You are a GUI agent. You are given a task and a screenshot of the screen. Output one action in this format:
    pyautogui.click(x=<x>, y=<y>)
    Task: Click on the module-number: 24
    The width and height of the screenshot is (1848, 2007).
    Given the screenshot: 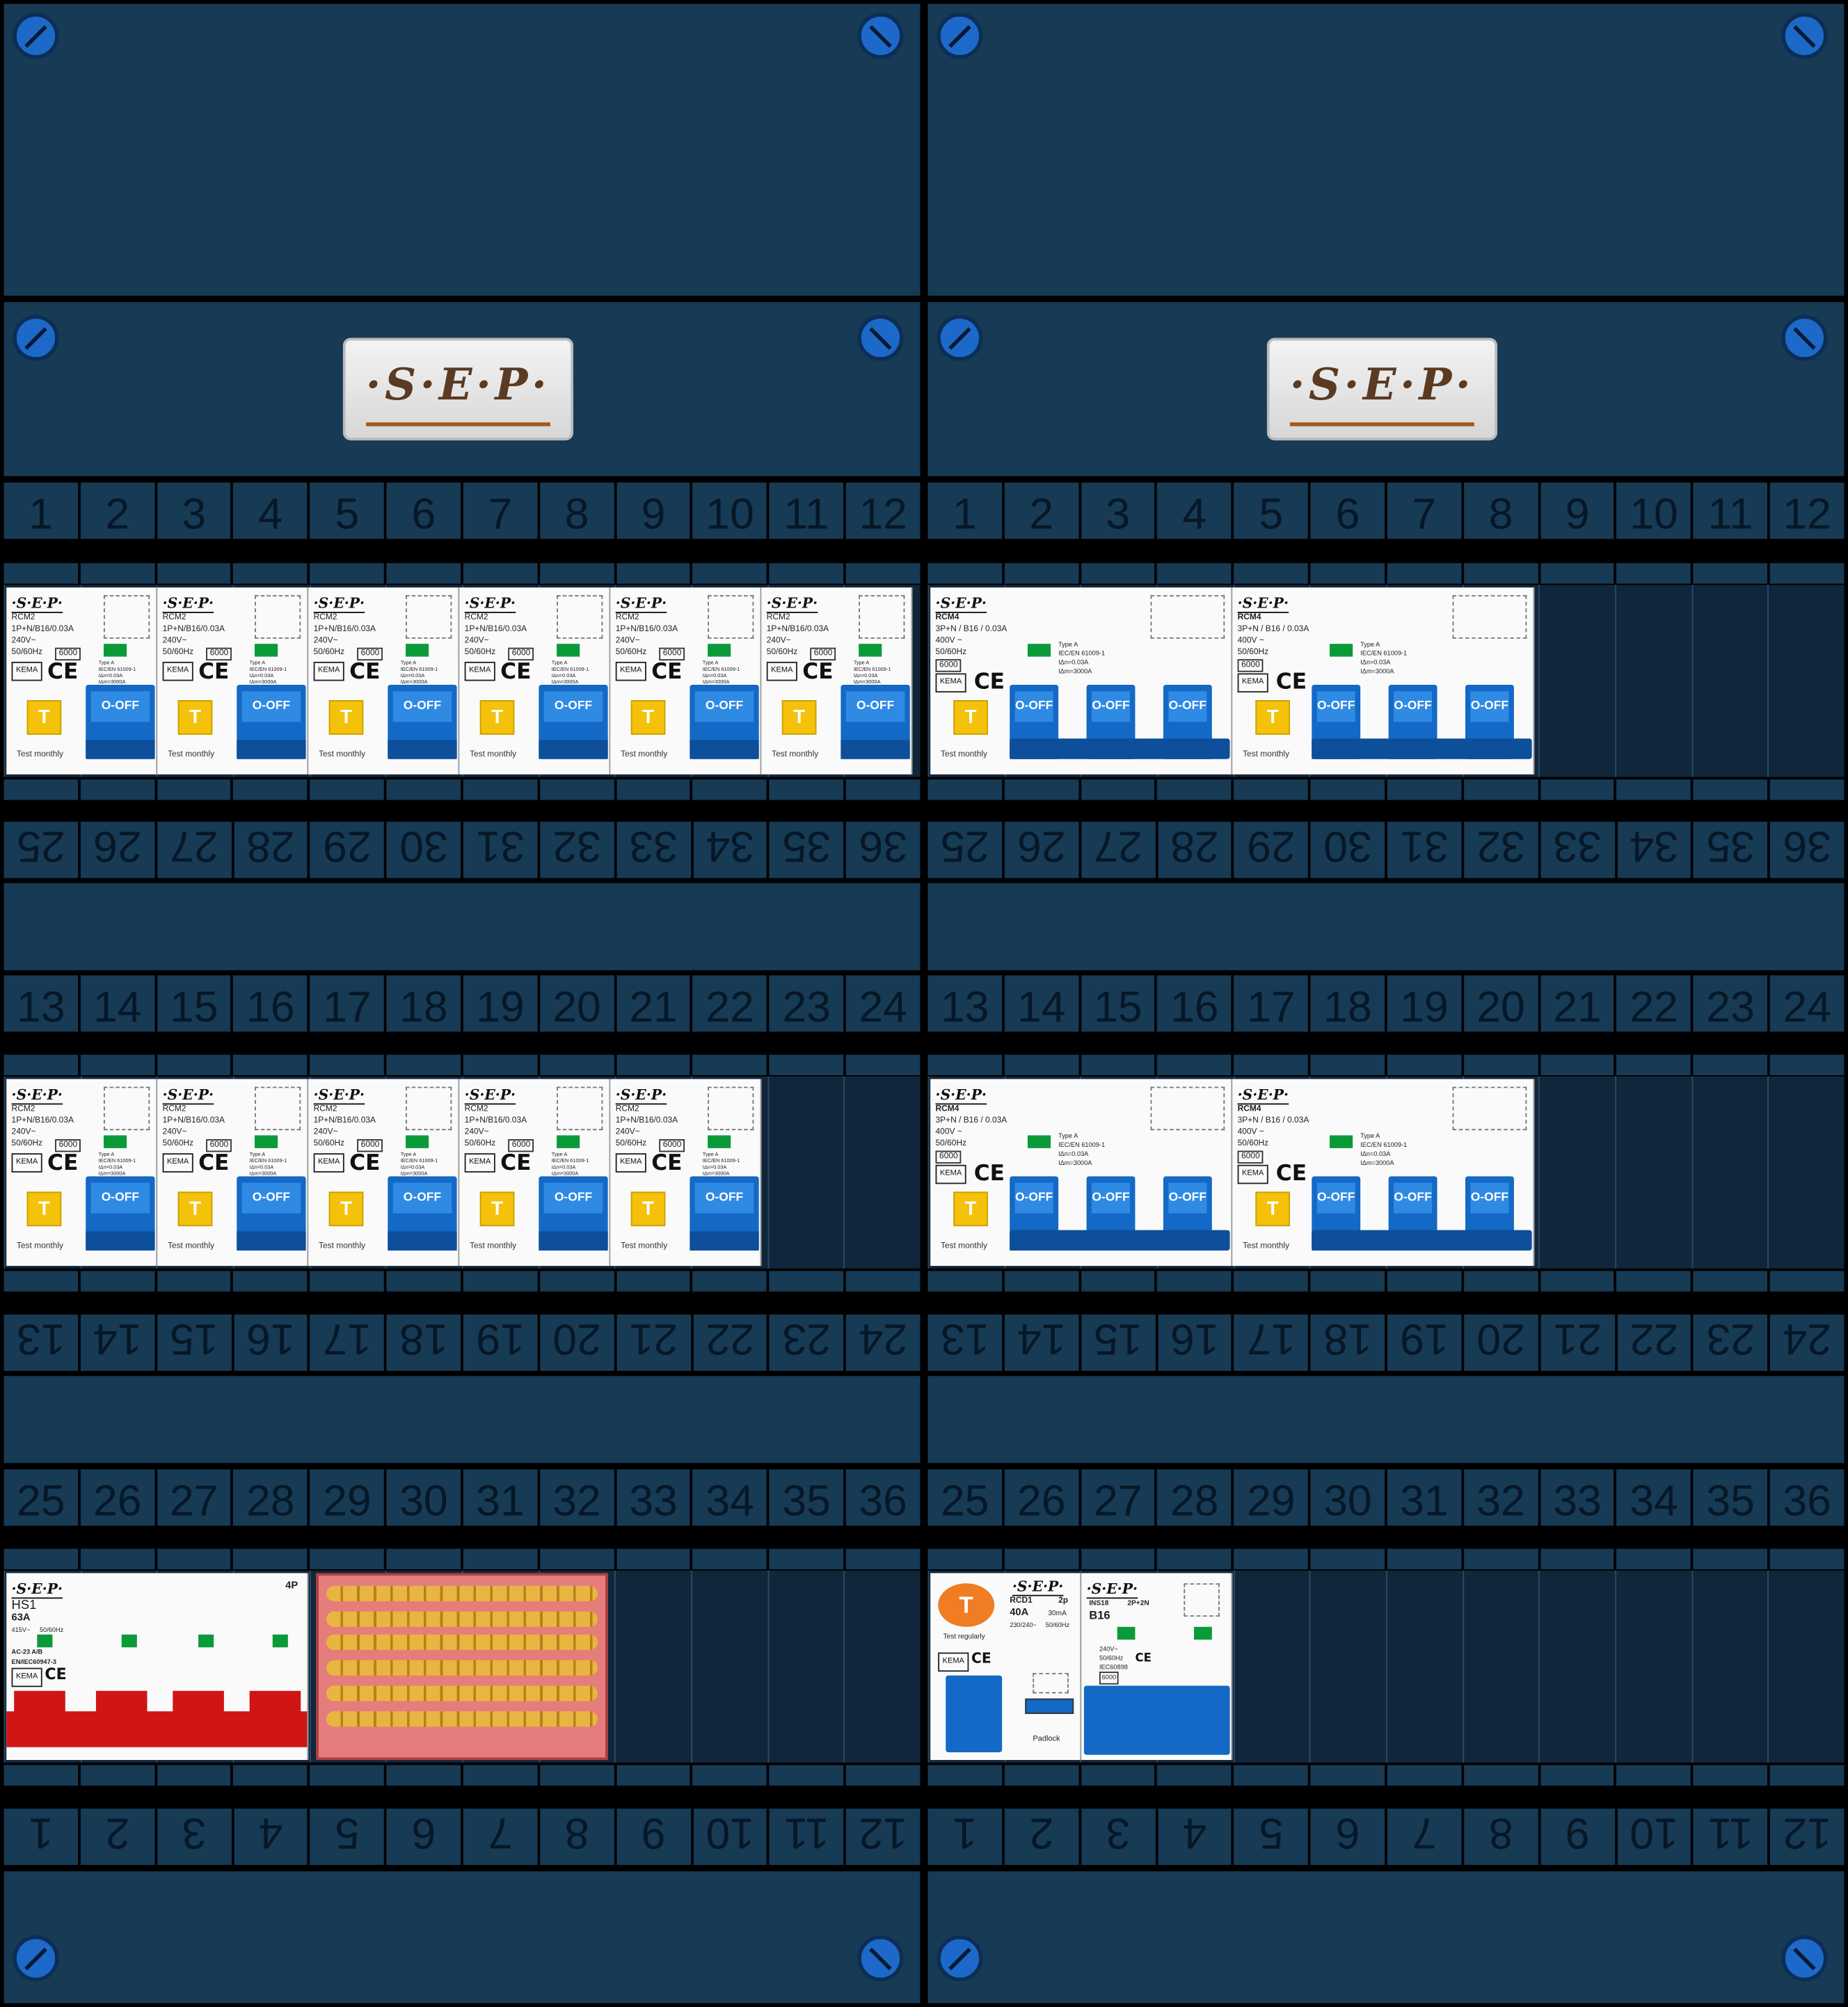 What is the action you would take?
    pyautogui.click(x=1807, y=1342)
    